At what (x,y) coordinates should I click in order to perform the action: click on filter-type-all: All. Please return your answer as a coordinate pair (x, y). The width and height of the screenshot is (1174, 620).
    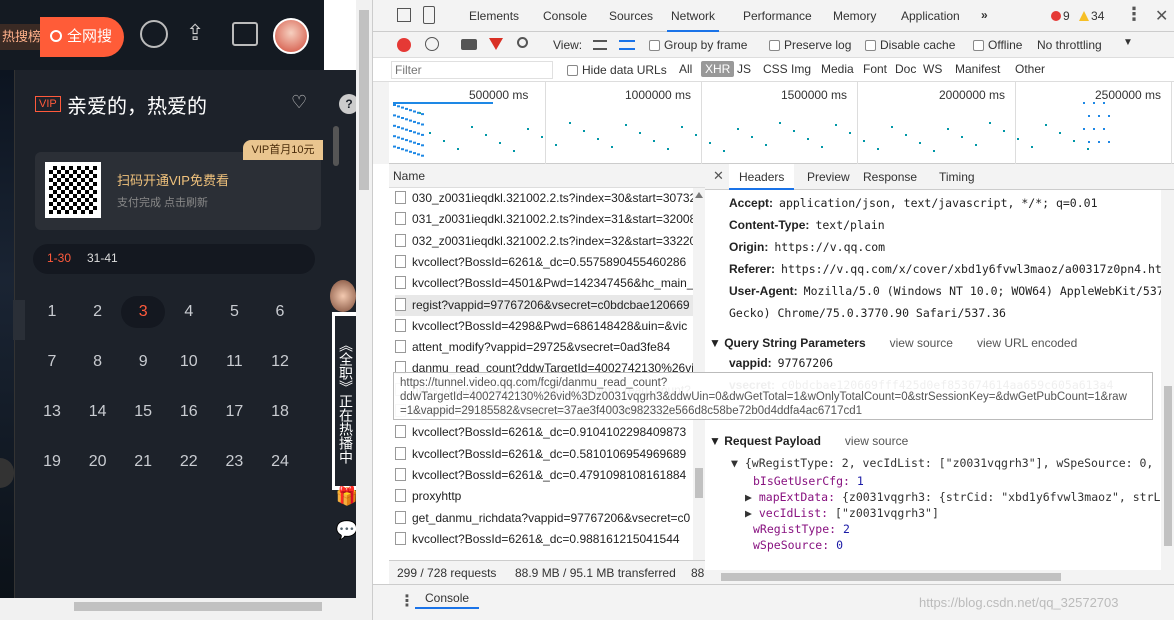
    Looking at the image, I should click on (685, 69).